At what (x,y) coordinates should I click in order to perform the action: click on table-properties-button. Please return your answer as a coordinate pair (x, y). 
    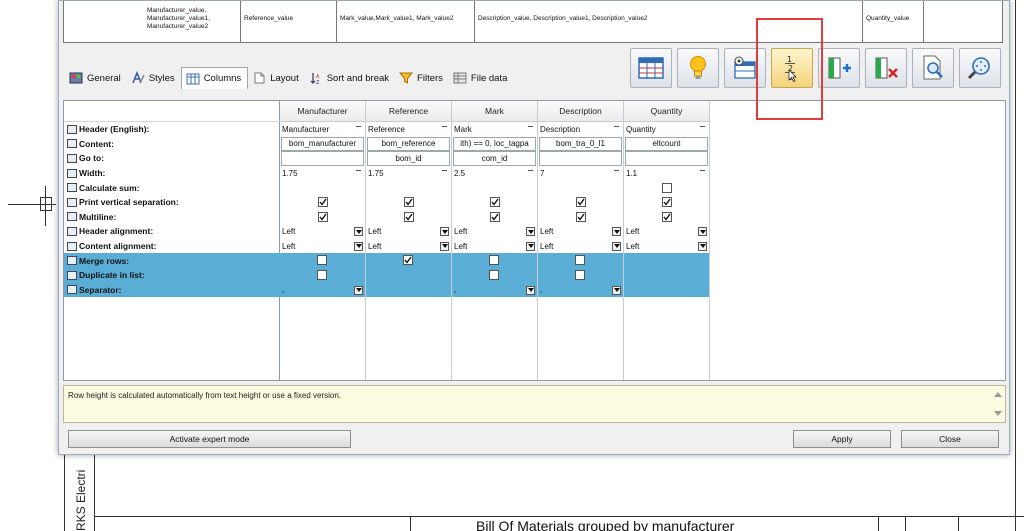
    Looking at the image, I should click on (651, 68).